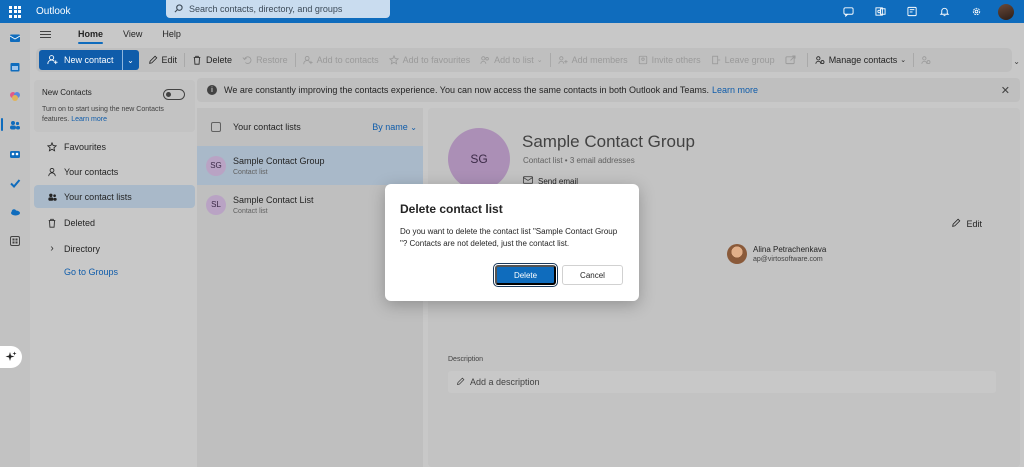 The width and height of the screenshot is (1024, 467). What do you see at coordinates (114, 248) in the screenshot?
I see `folder-directory: › Directory` at bounding box center [114, 248].